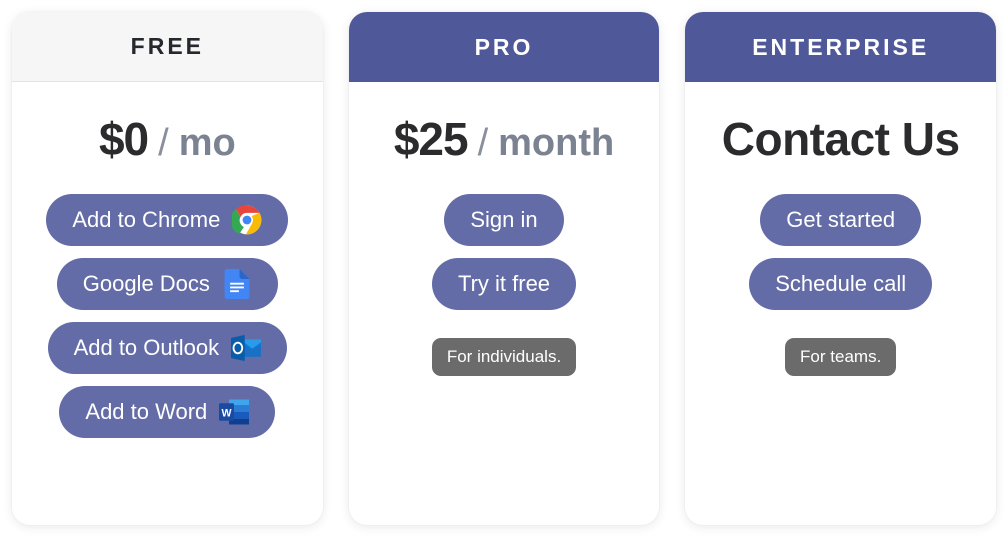 The height and width of the screenshot is (541, 1008). I want to click on add-to-word-button-label: Add to Word, so click(146, 411).